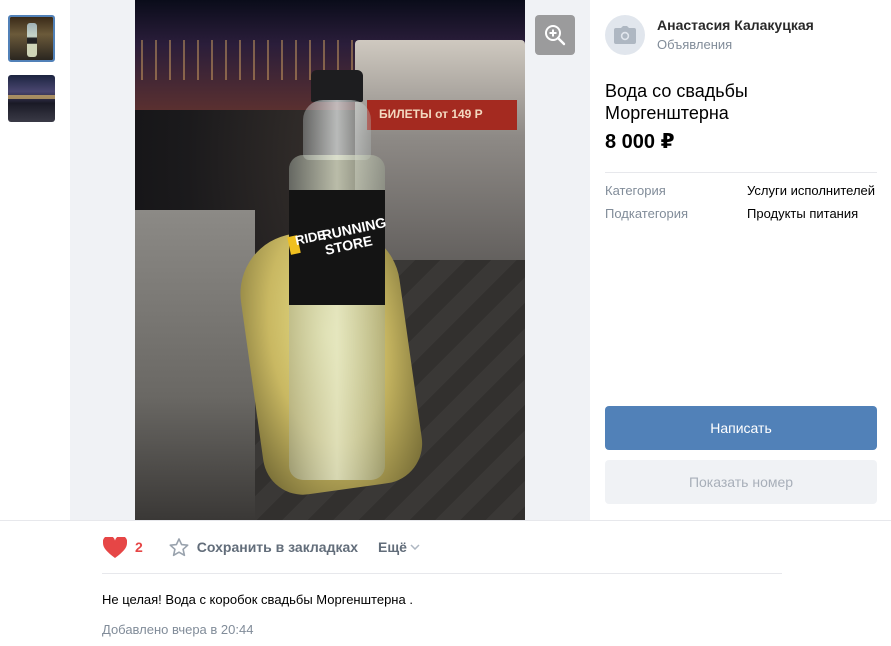  What do you see at coordinates (741, 213) in the screenshot?
I see `property-row: Подкатегория Продукты питания` at bounding box center [741, 213].